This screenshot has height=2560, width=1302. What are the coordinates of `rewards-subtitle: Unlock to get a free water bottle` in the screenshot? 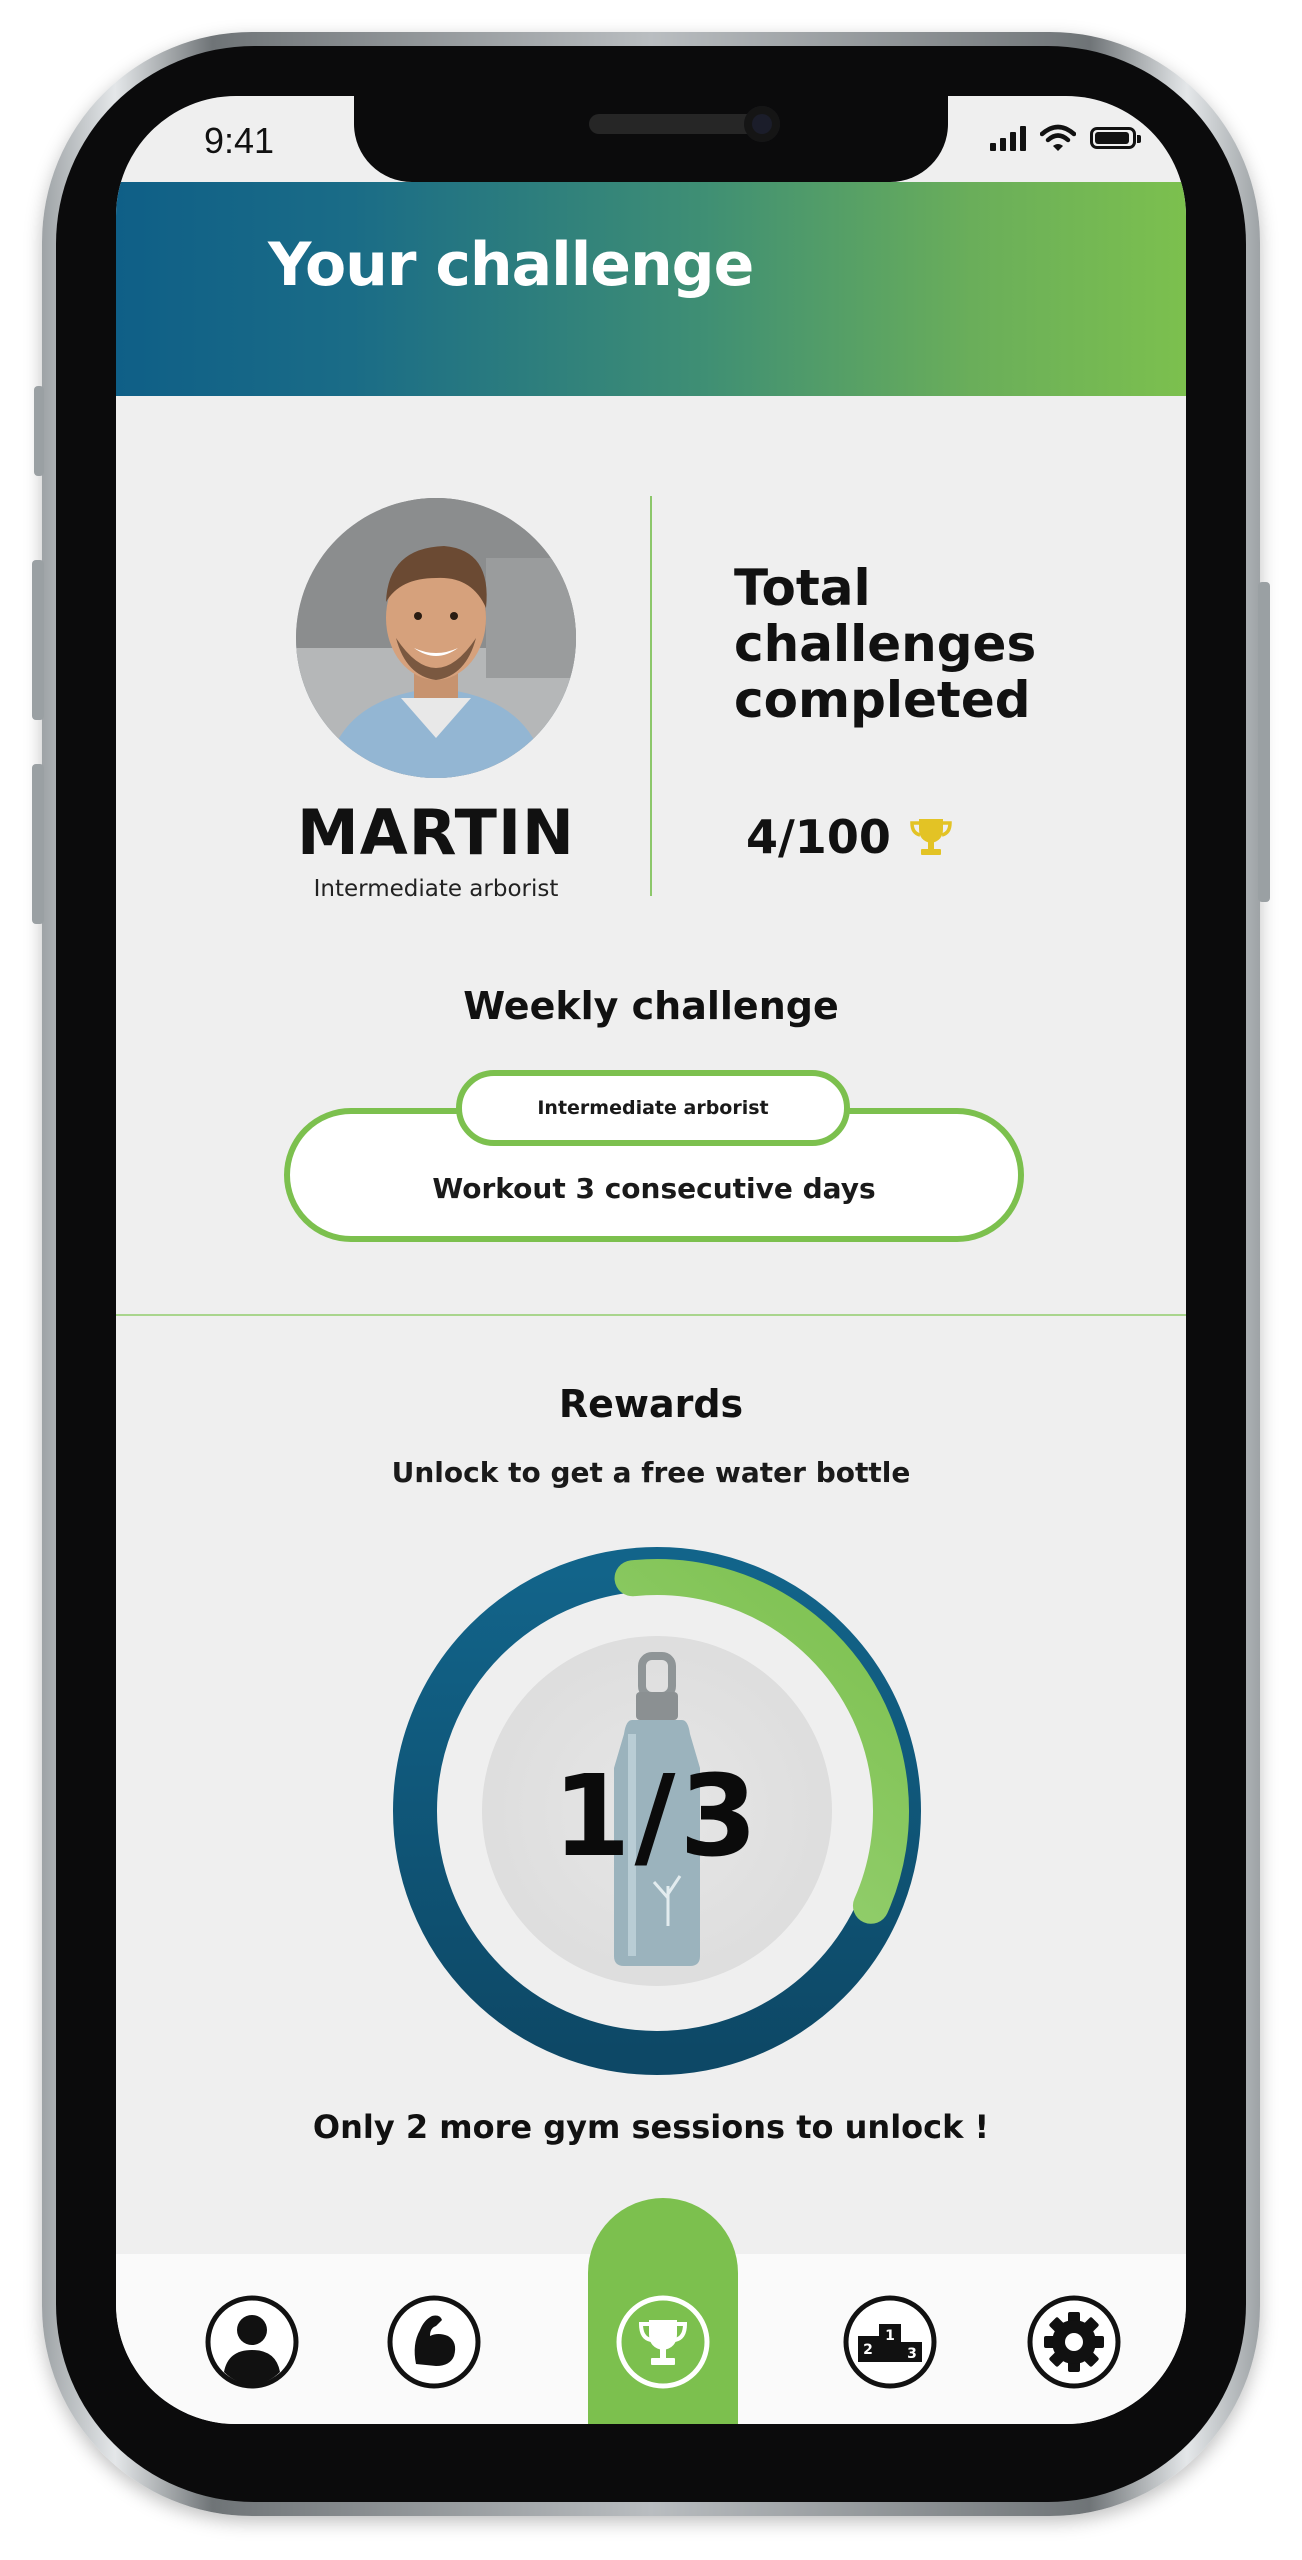 It's located at (651, 1472).